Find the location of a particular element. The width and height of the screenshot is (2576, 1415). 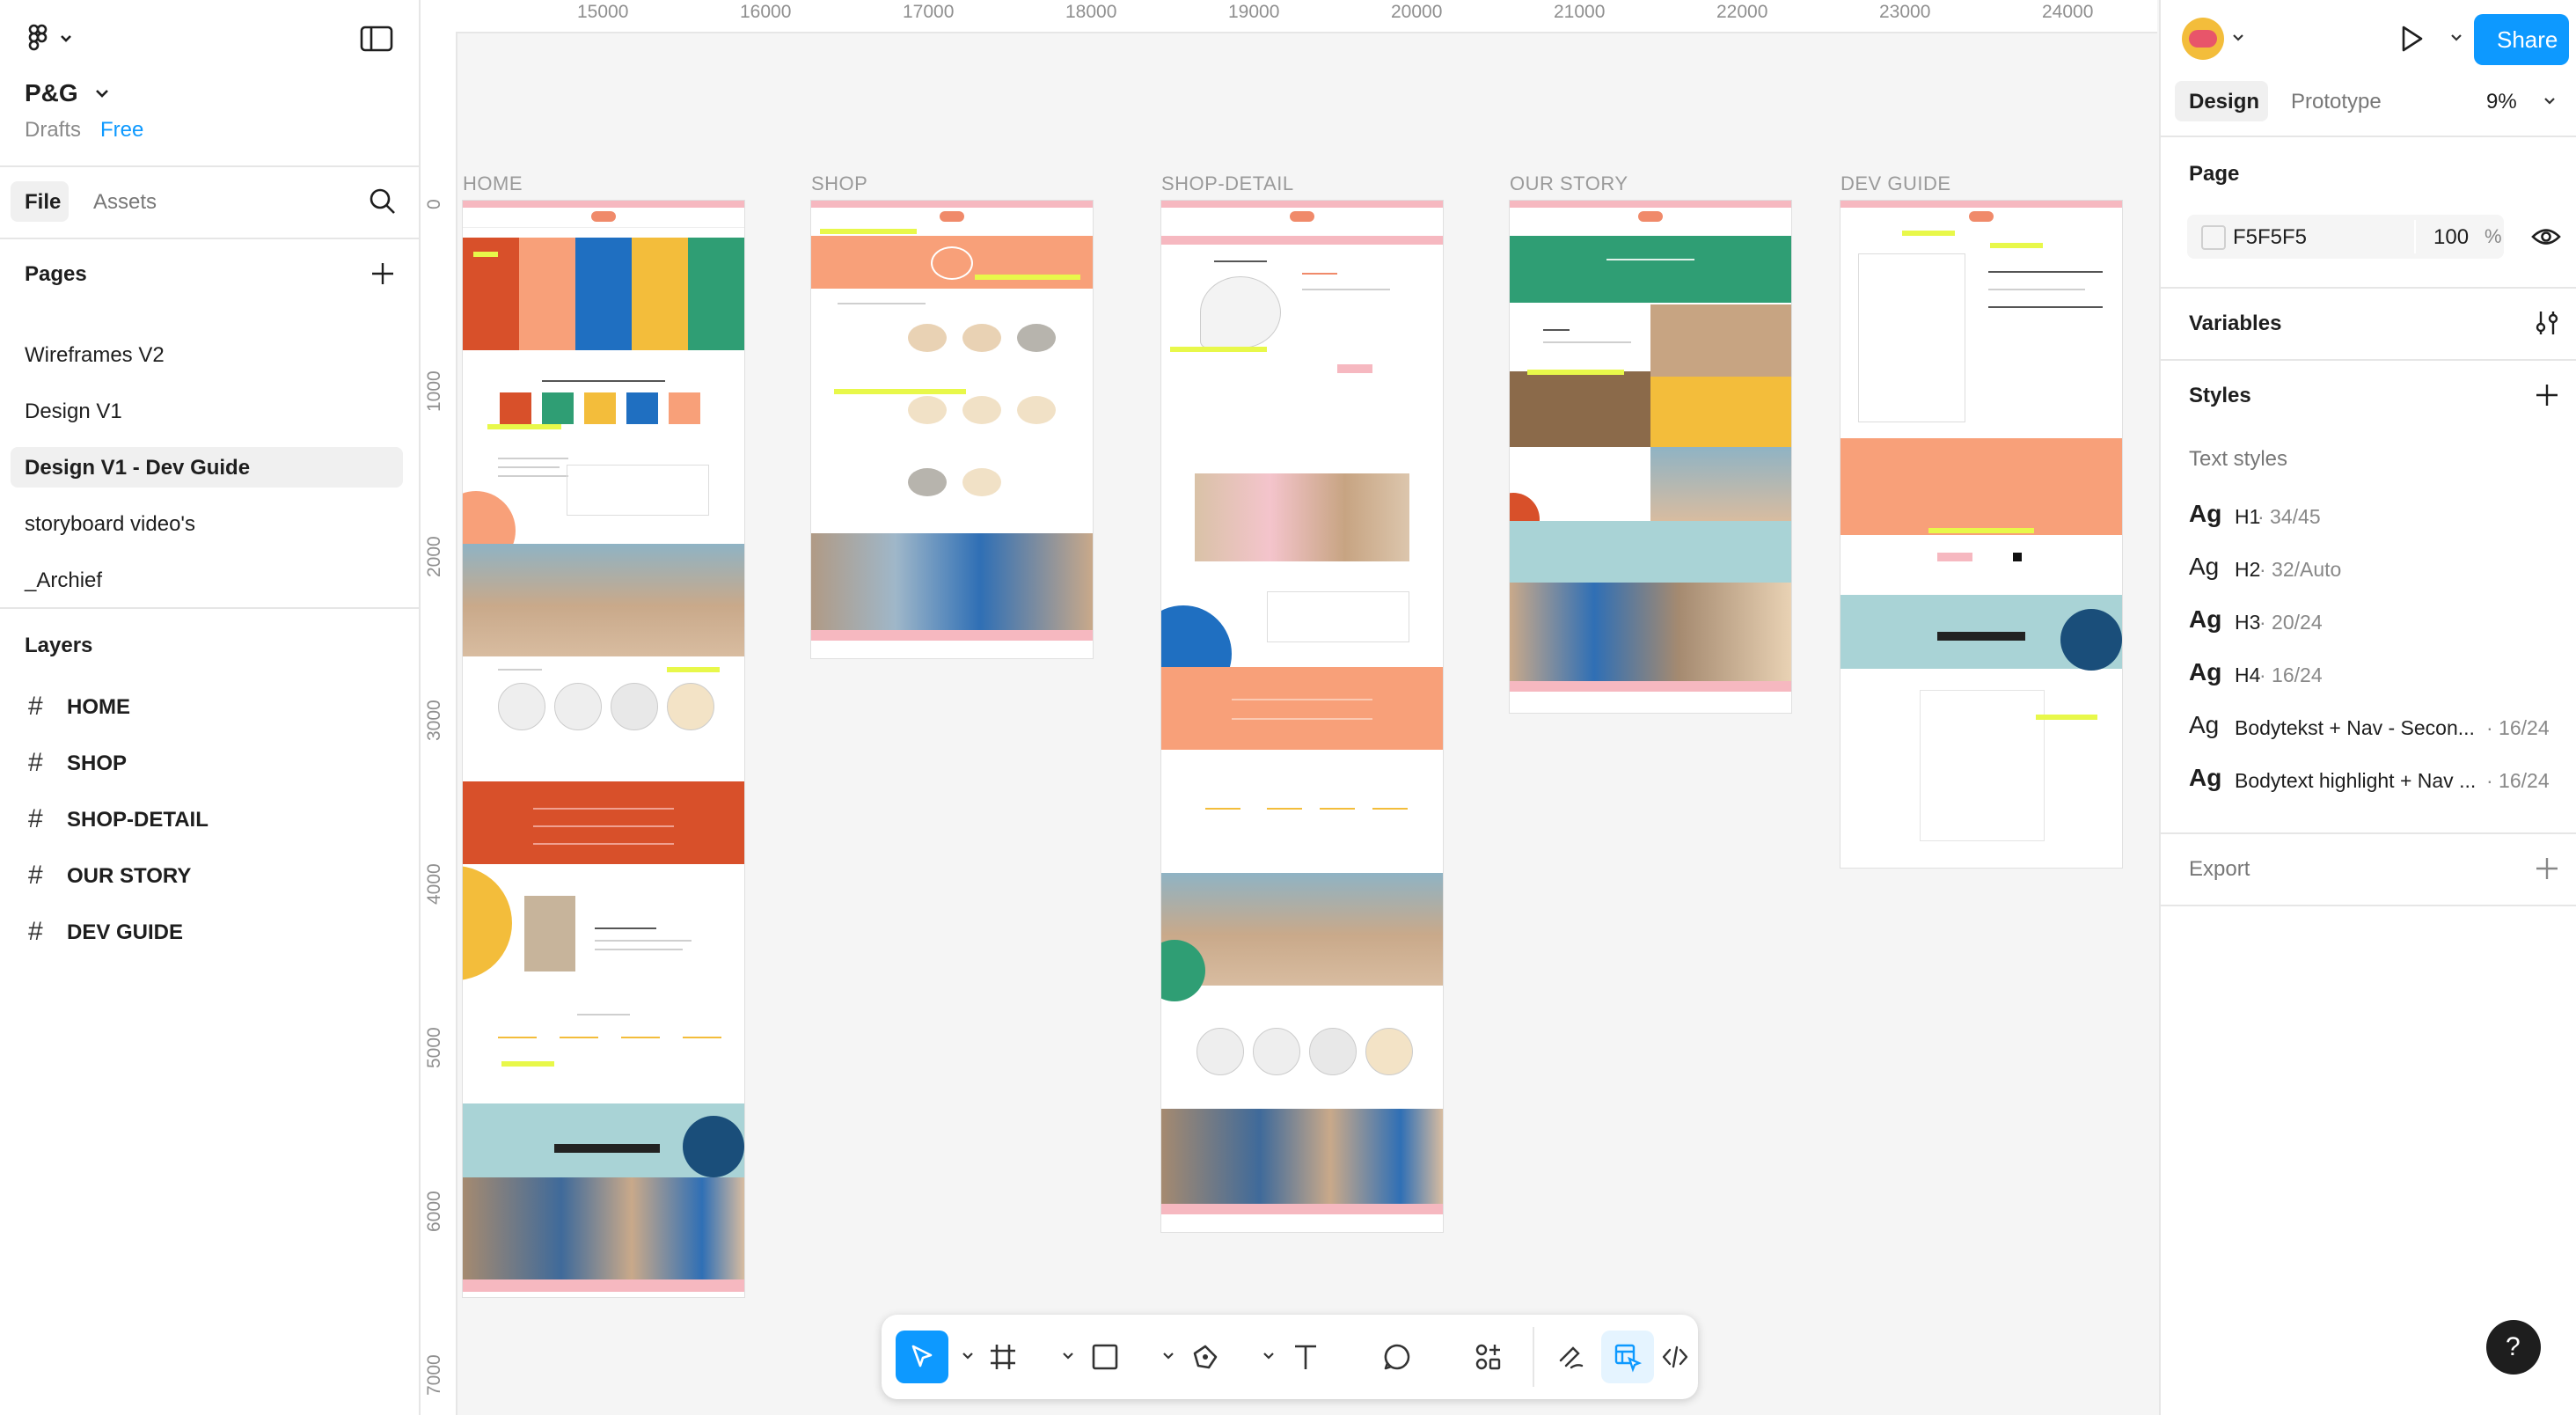

frame-shop-detail is located at coordinates (1302, 716).